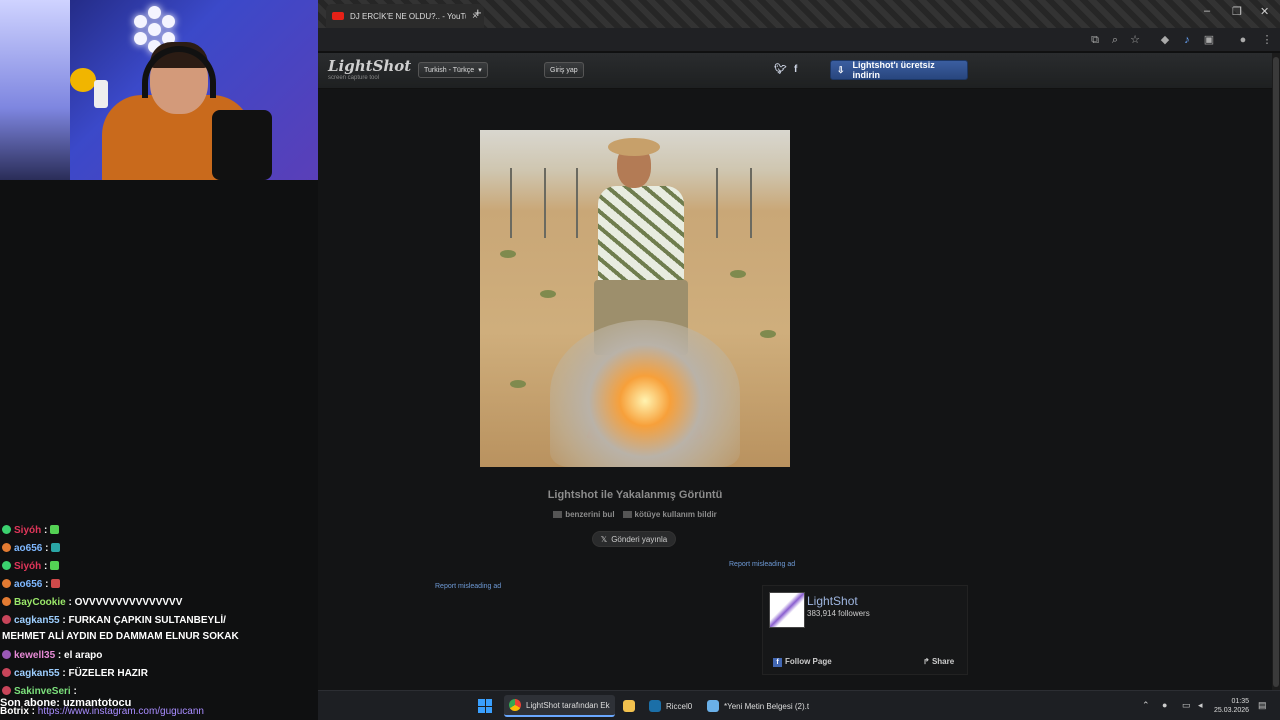  What do you see at coordinates (634, 539) in the screenshot?
I see `x-post-button: 𝕏 Gönderi yayınla` at bounding box center [634, 539].